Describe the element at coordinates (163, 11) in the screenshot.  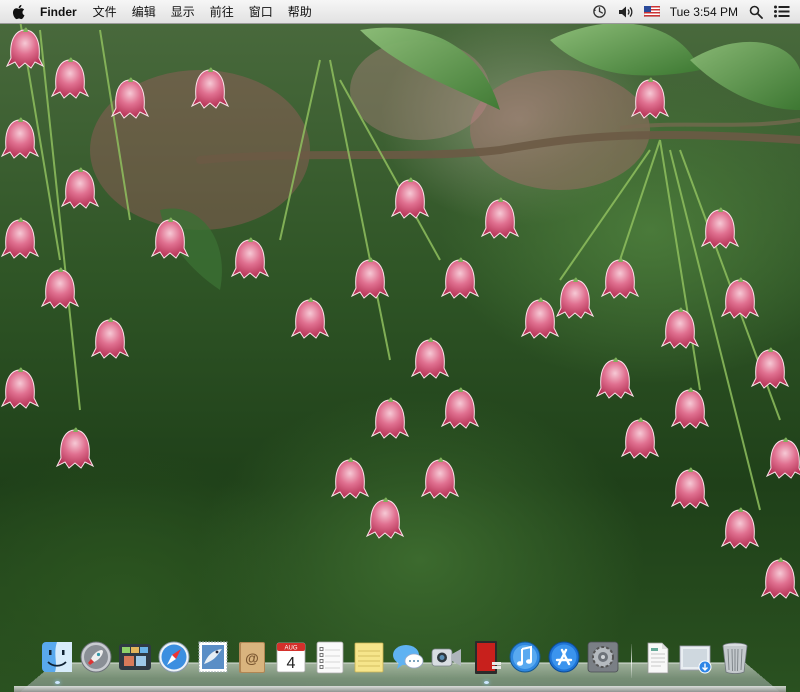
I see `menu-bar-left: Finder 文件 编辑 显示 前往 窗口 帮助` at that location.